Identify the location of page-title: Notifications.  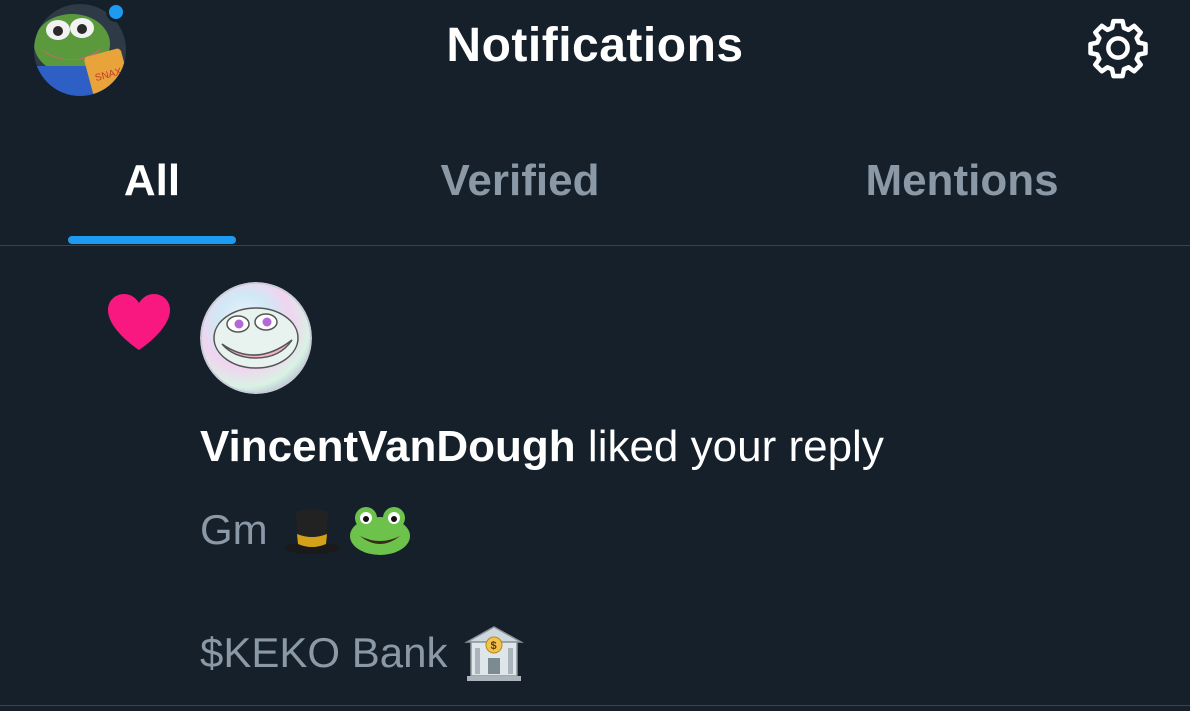
(595, 45).